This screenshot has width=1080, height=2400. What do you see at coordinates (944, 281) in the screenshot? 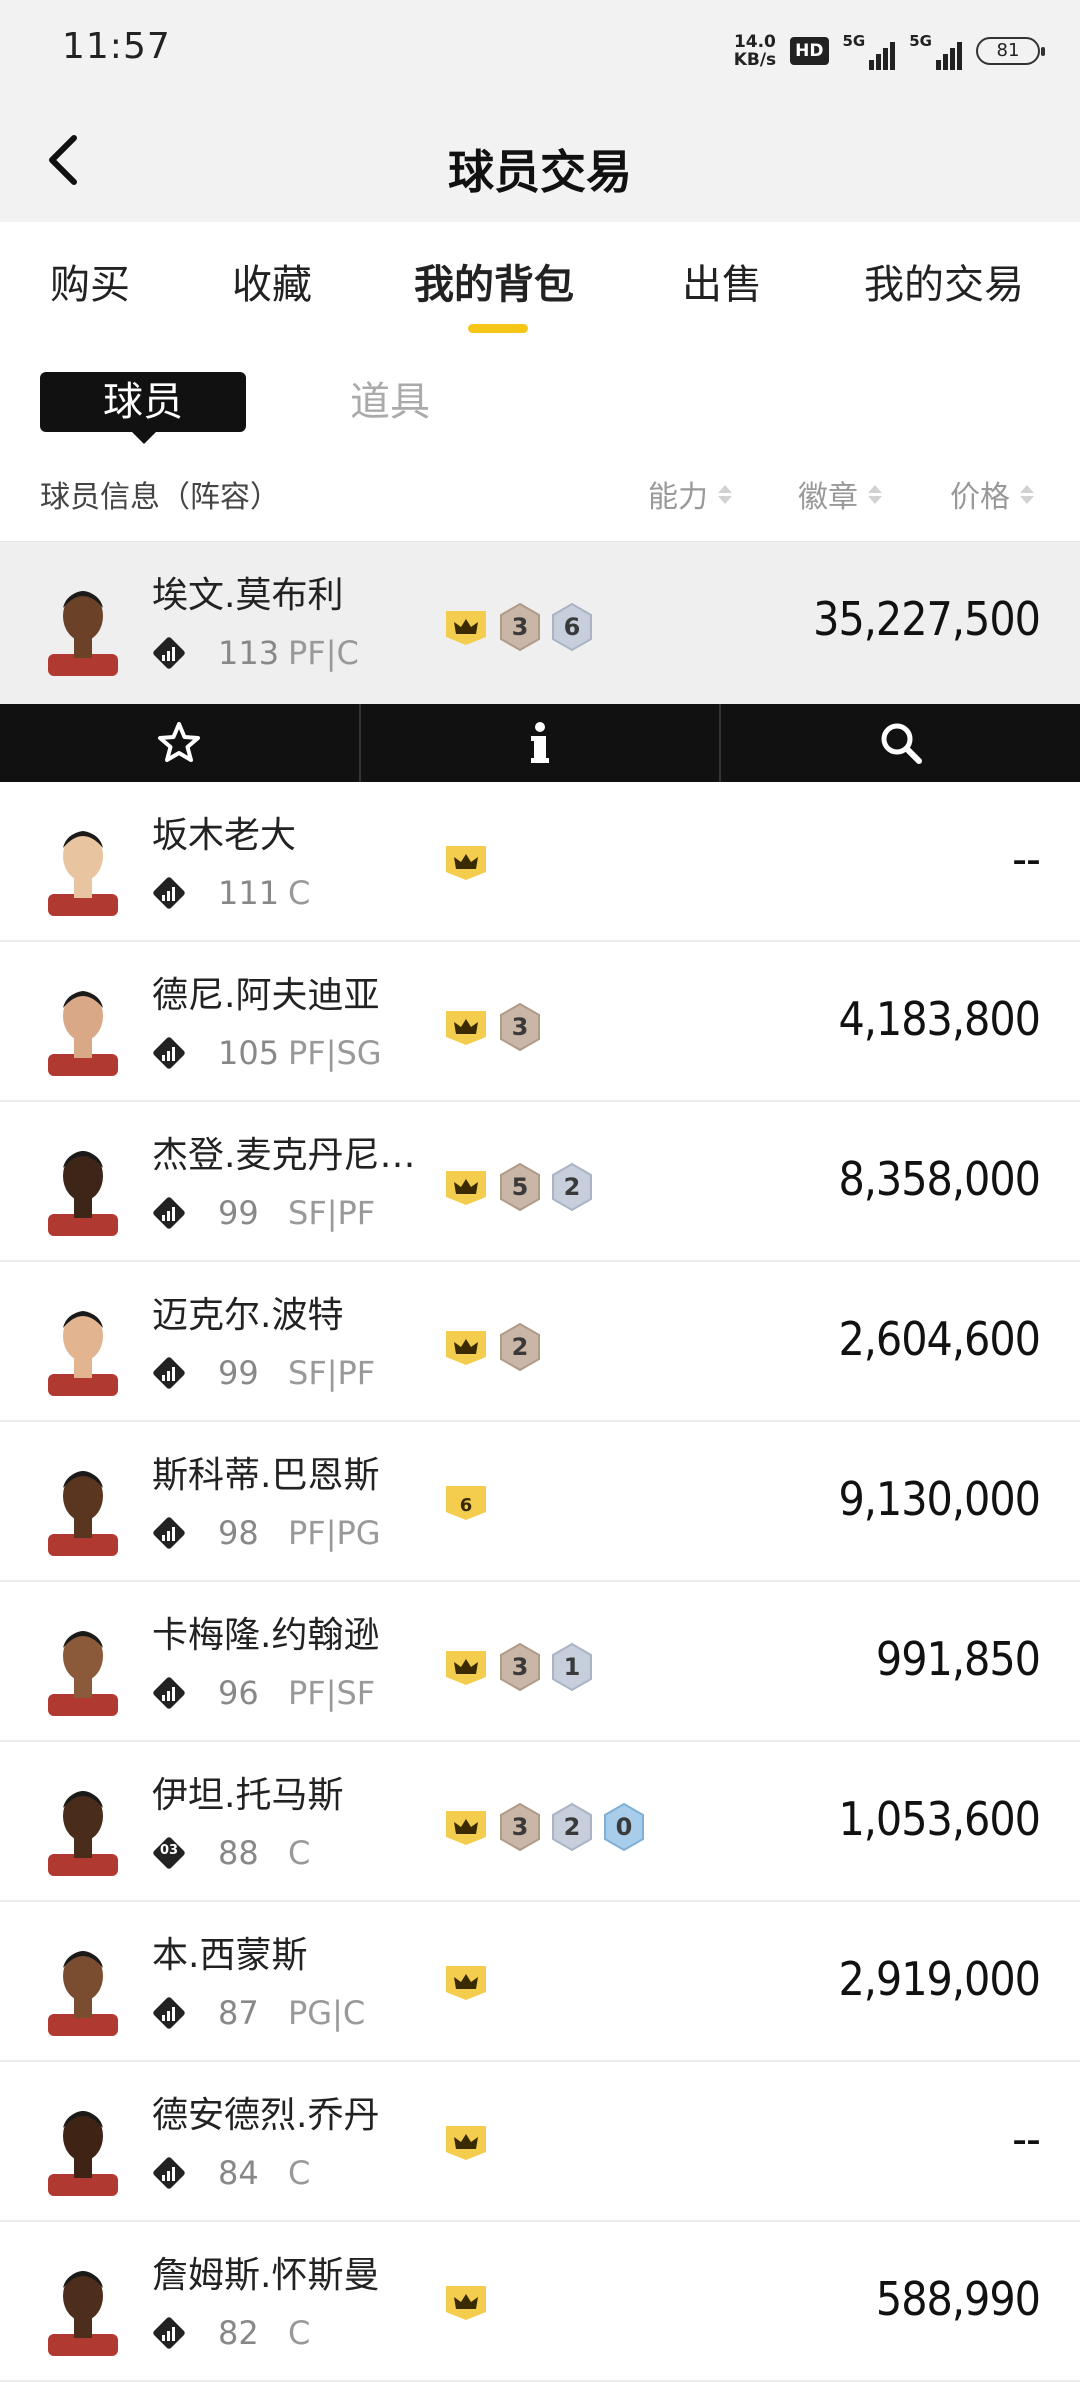
I see `tab-my-trades: 我的交易` at bounding box center [944, 281].